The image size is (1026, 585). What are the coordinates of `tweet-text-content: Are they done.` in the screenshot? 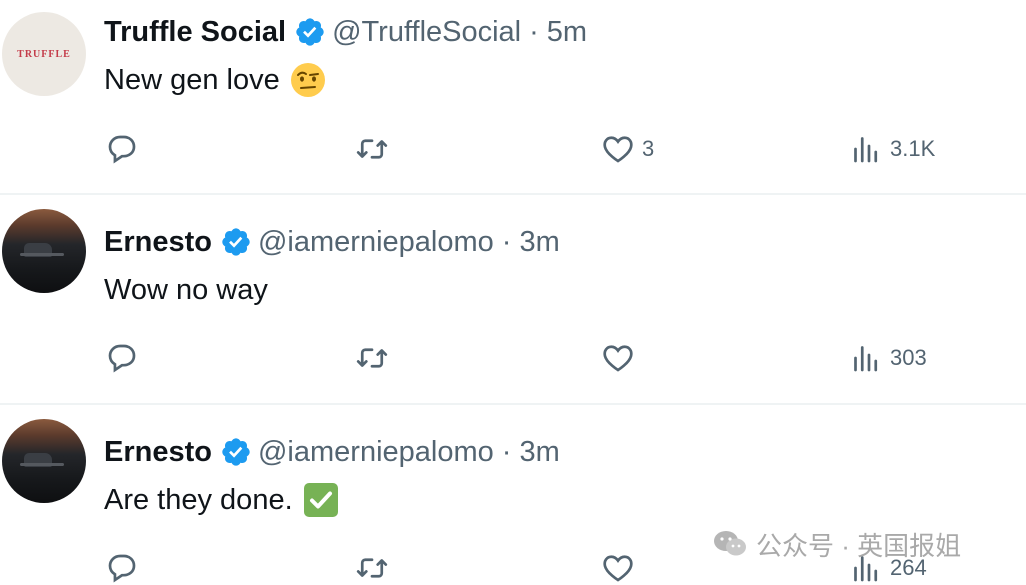 It's located at (198, 499).